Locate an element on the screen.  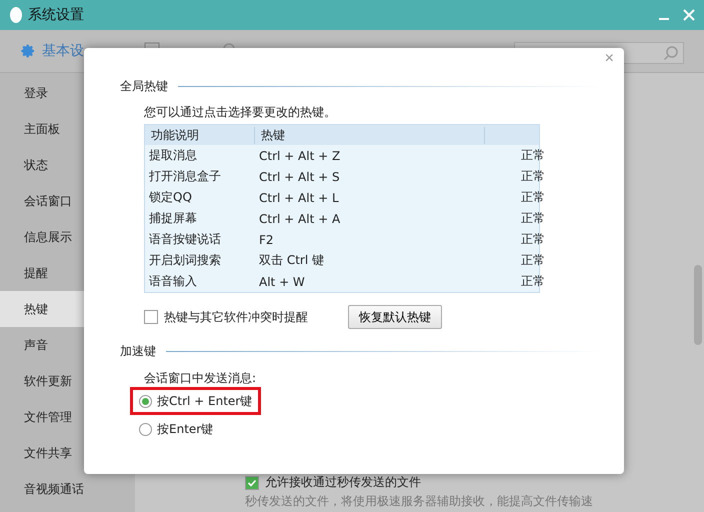
column-header: 热键 is located at coordinates (370, 135).